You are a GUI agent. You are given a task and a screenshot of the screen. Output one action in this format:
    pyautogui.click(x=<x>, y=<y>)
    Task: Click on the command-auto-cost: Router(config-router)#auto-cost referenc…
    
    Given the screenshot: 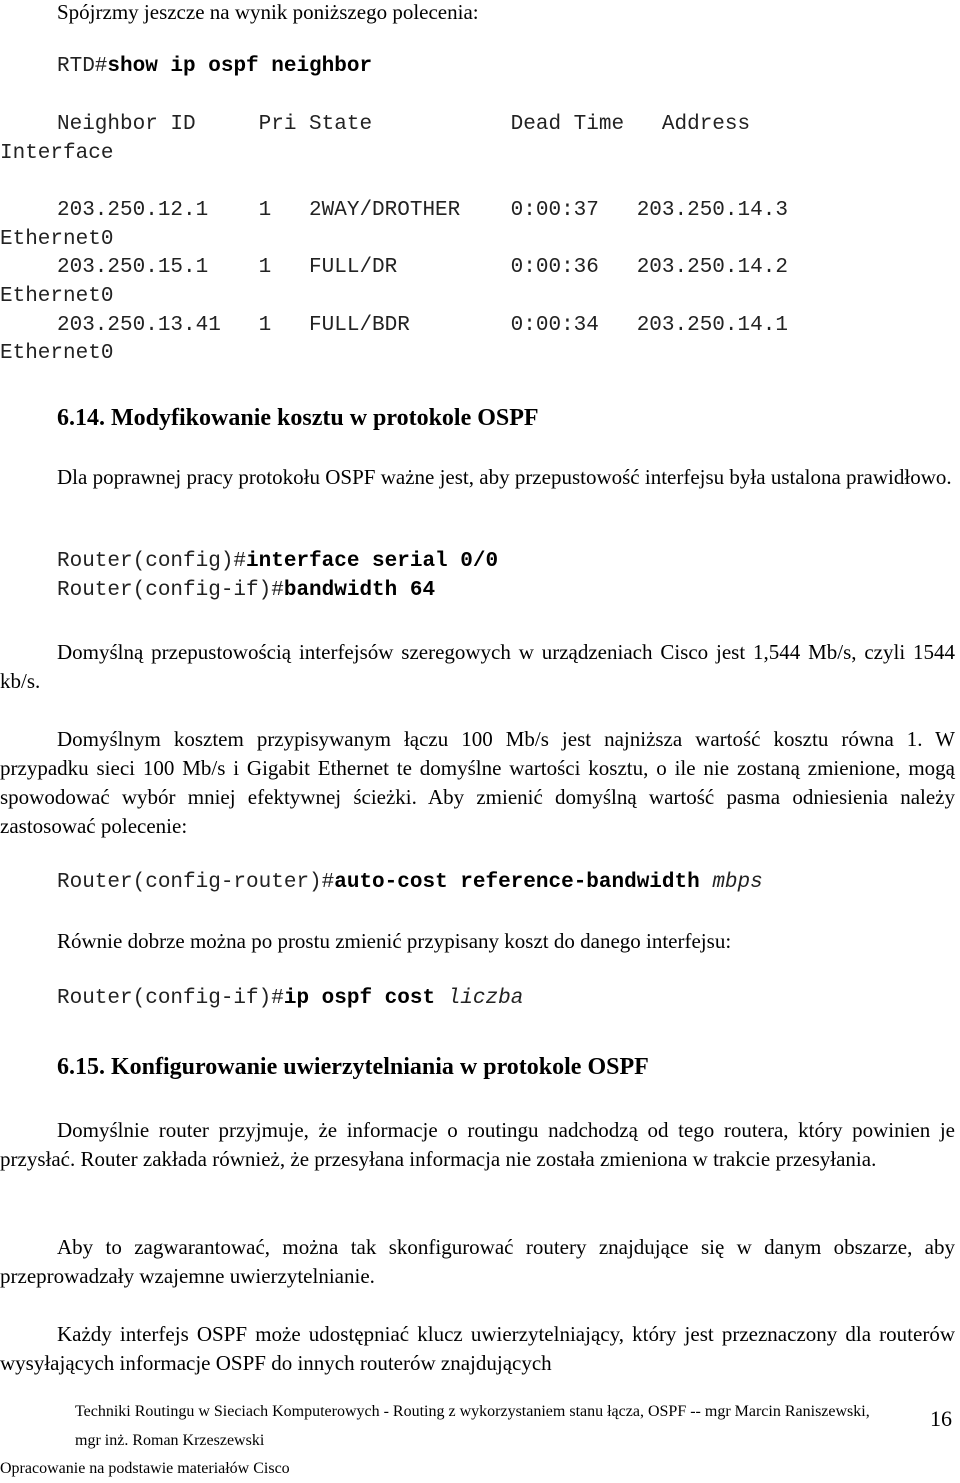 What is the action you would take?
    pyautogui.click(x=410, y=882)
    